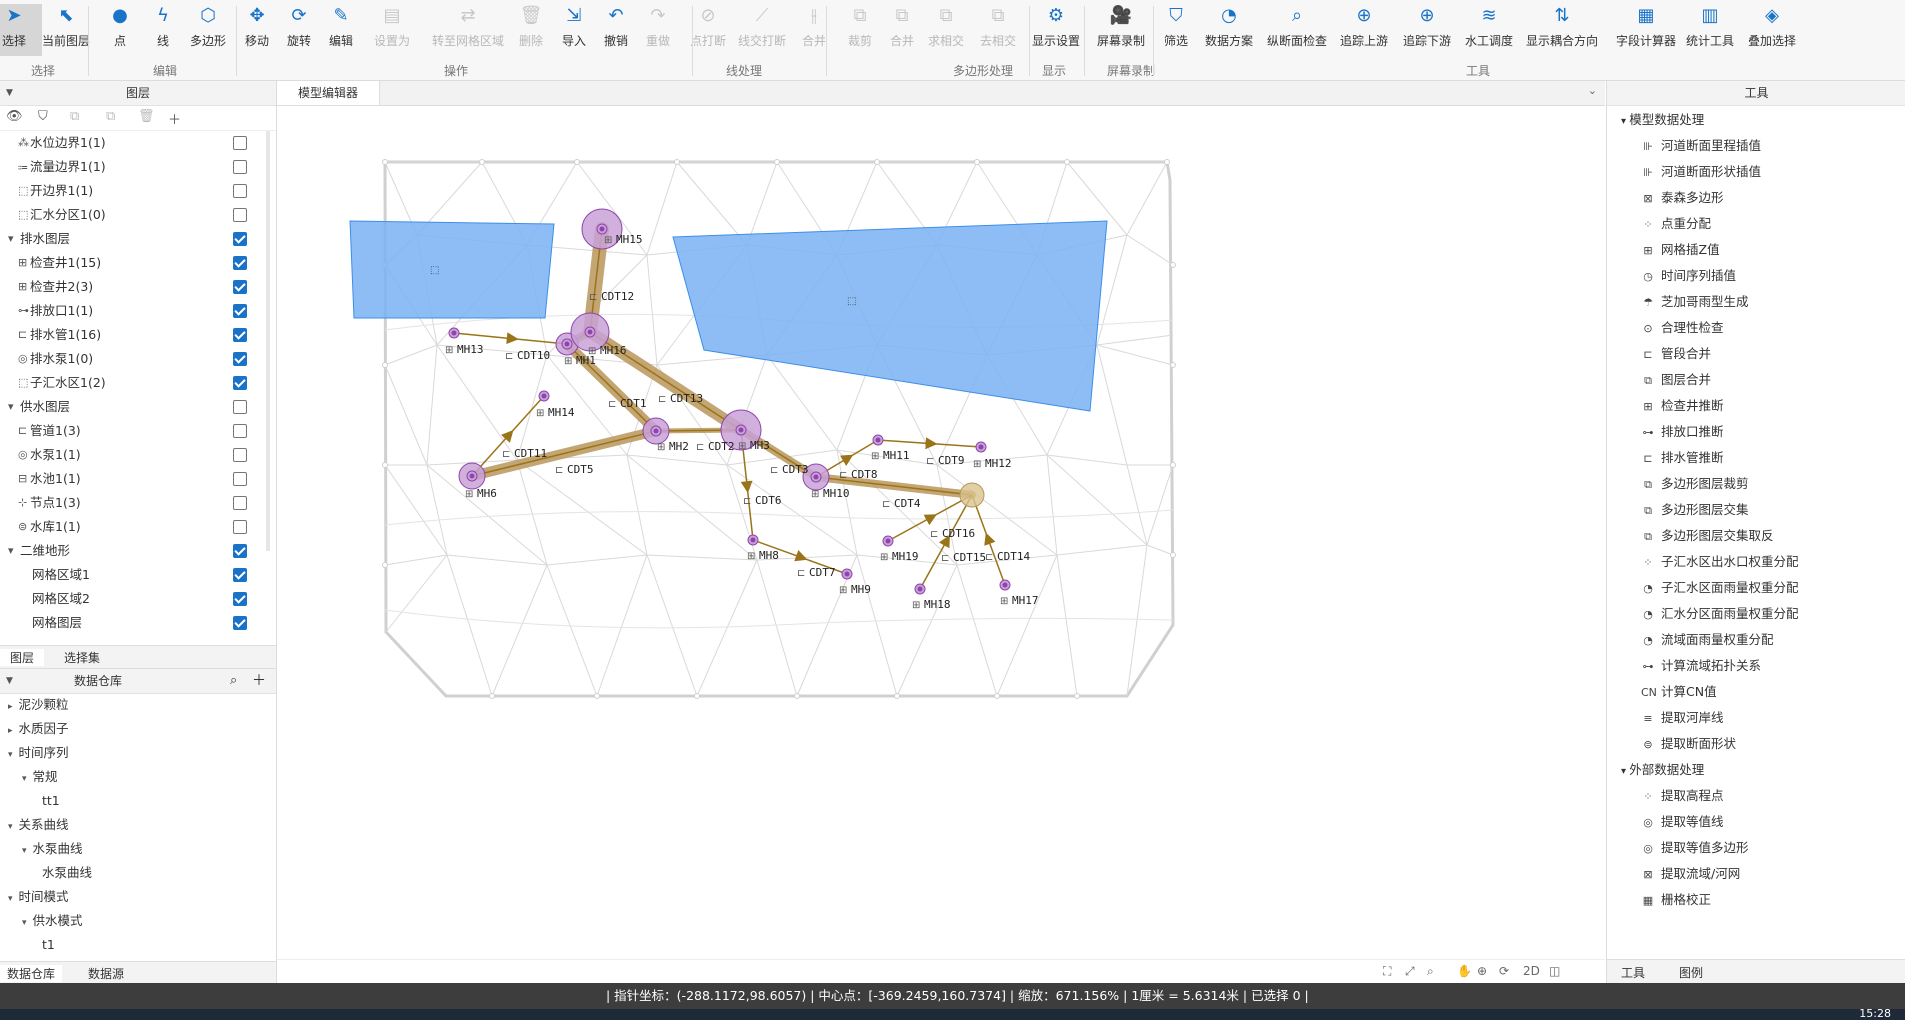  What do you see at coordinates (135, 551) in the screenshot?
I see `layer-row: ▾ 二维地形` at bounding box center [135, 551].